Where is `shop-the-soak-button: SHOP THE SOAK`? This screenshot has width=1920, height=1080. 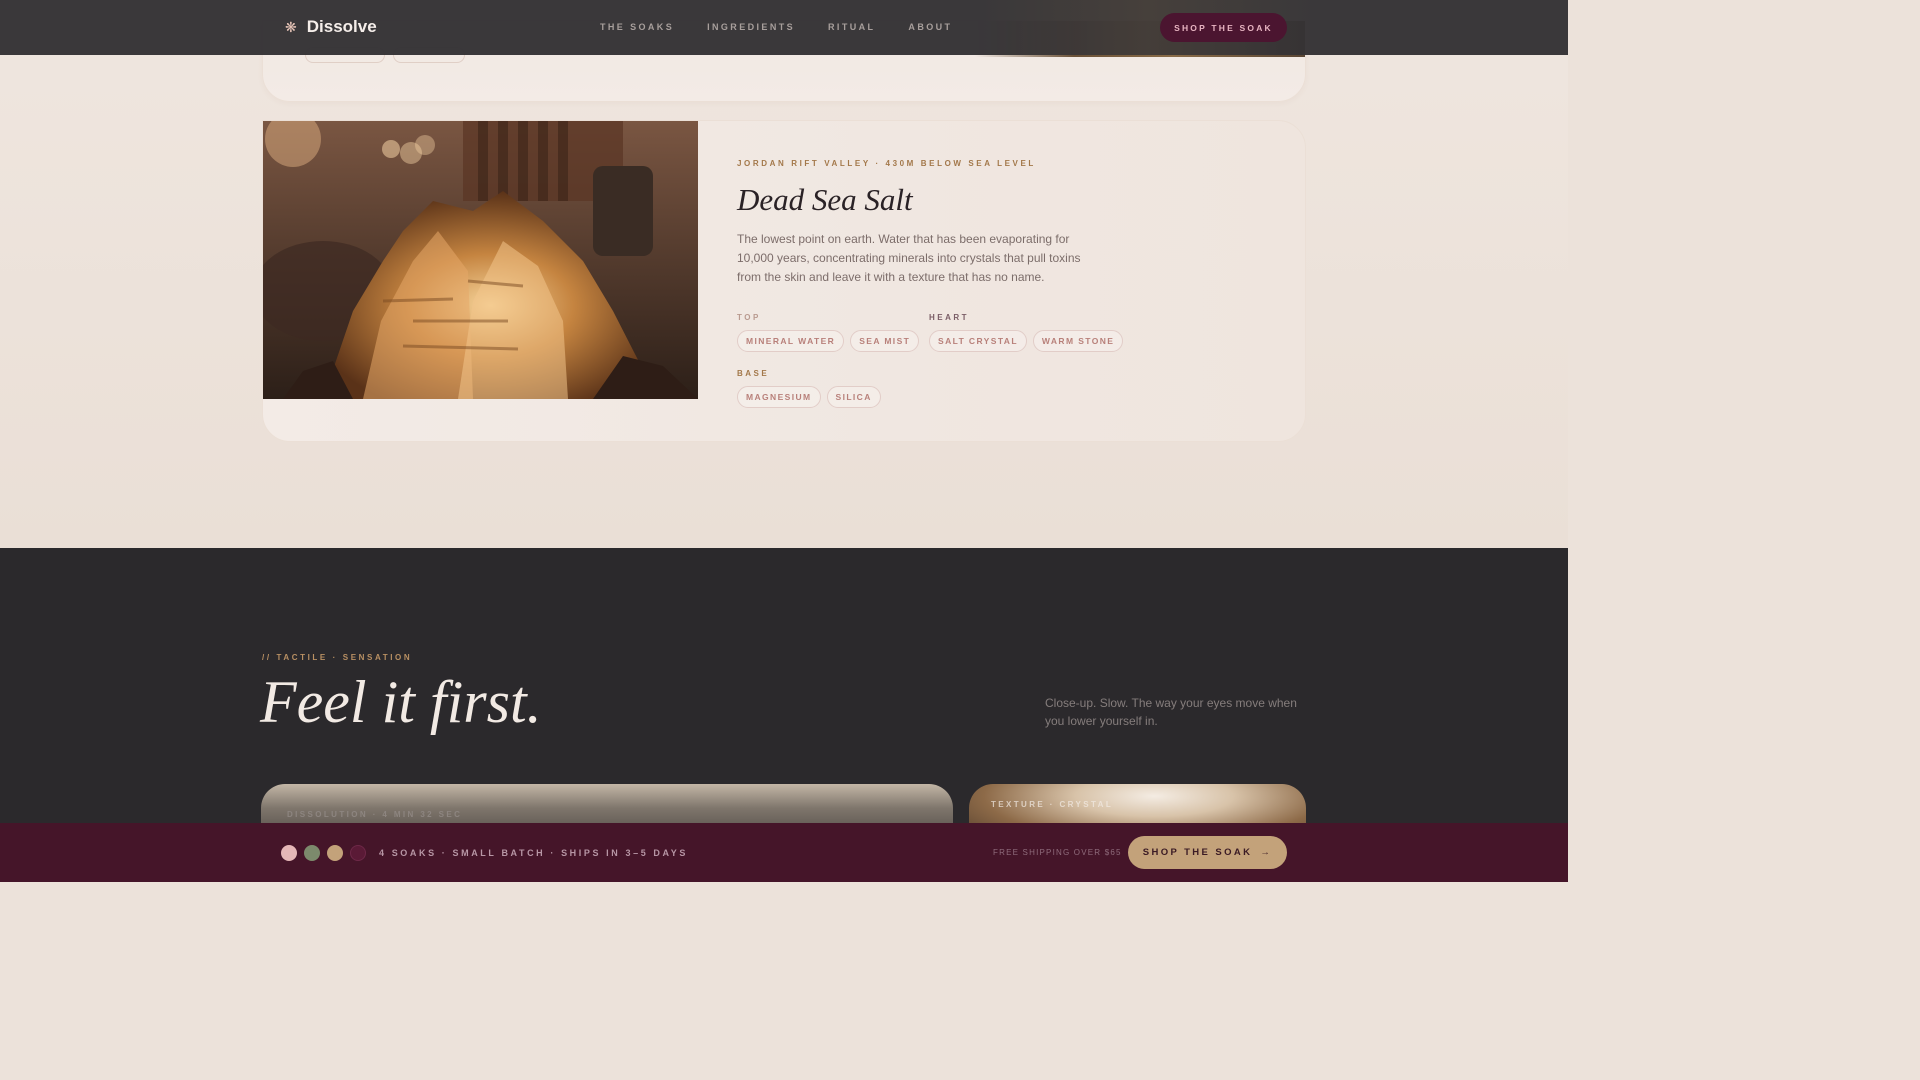
shop-the-soak-button: SHOP THE SOAK is located at coordinates (1223, 27).